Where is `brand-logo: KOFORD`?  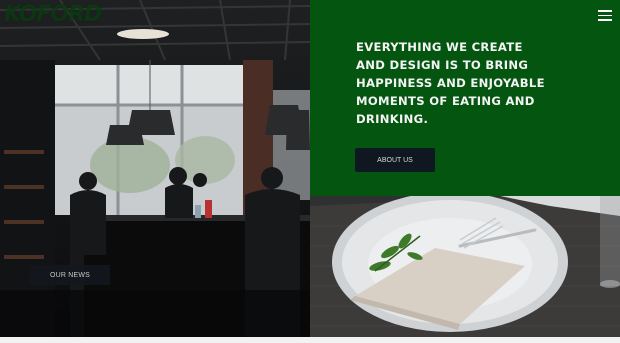 brand-logo: KOFORD is located at coordinates (53, 14).